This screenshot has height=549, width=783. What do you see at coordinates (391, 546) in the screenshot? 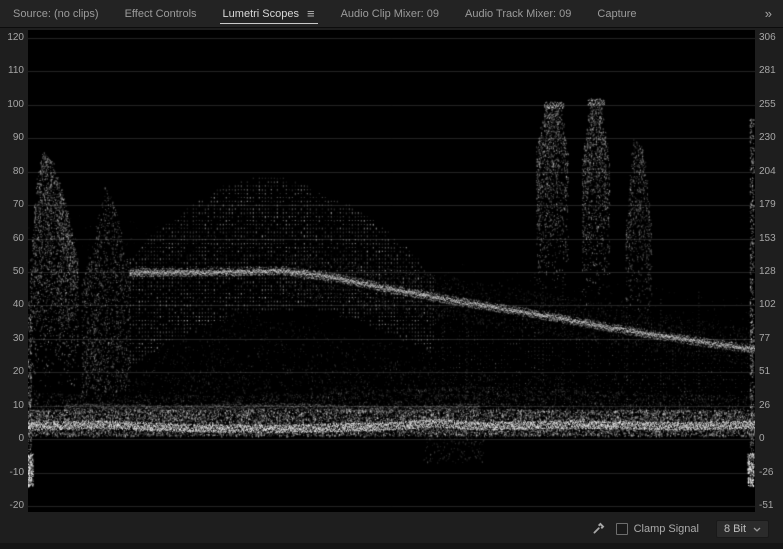
I see `panel-bottom-edge` at bounding box center [391, 546].